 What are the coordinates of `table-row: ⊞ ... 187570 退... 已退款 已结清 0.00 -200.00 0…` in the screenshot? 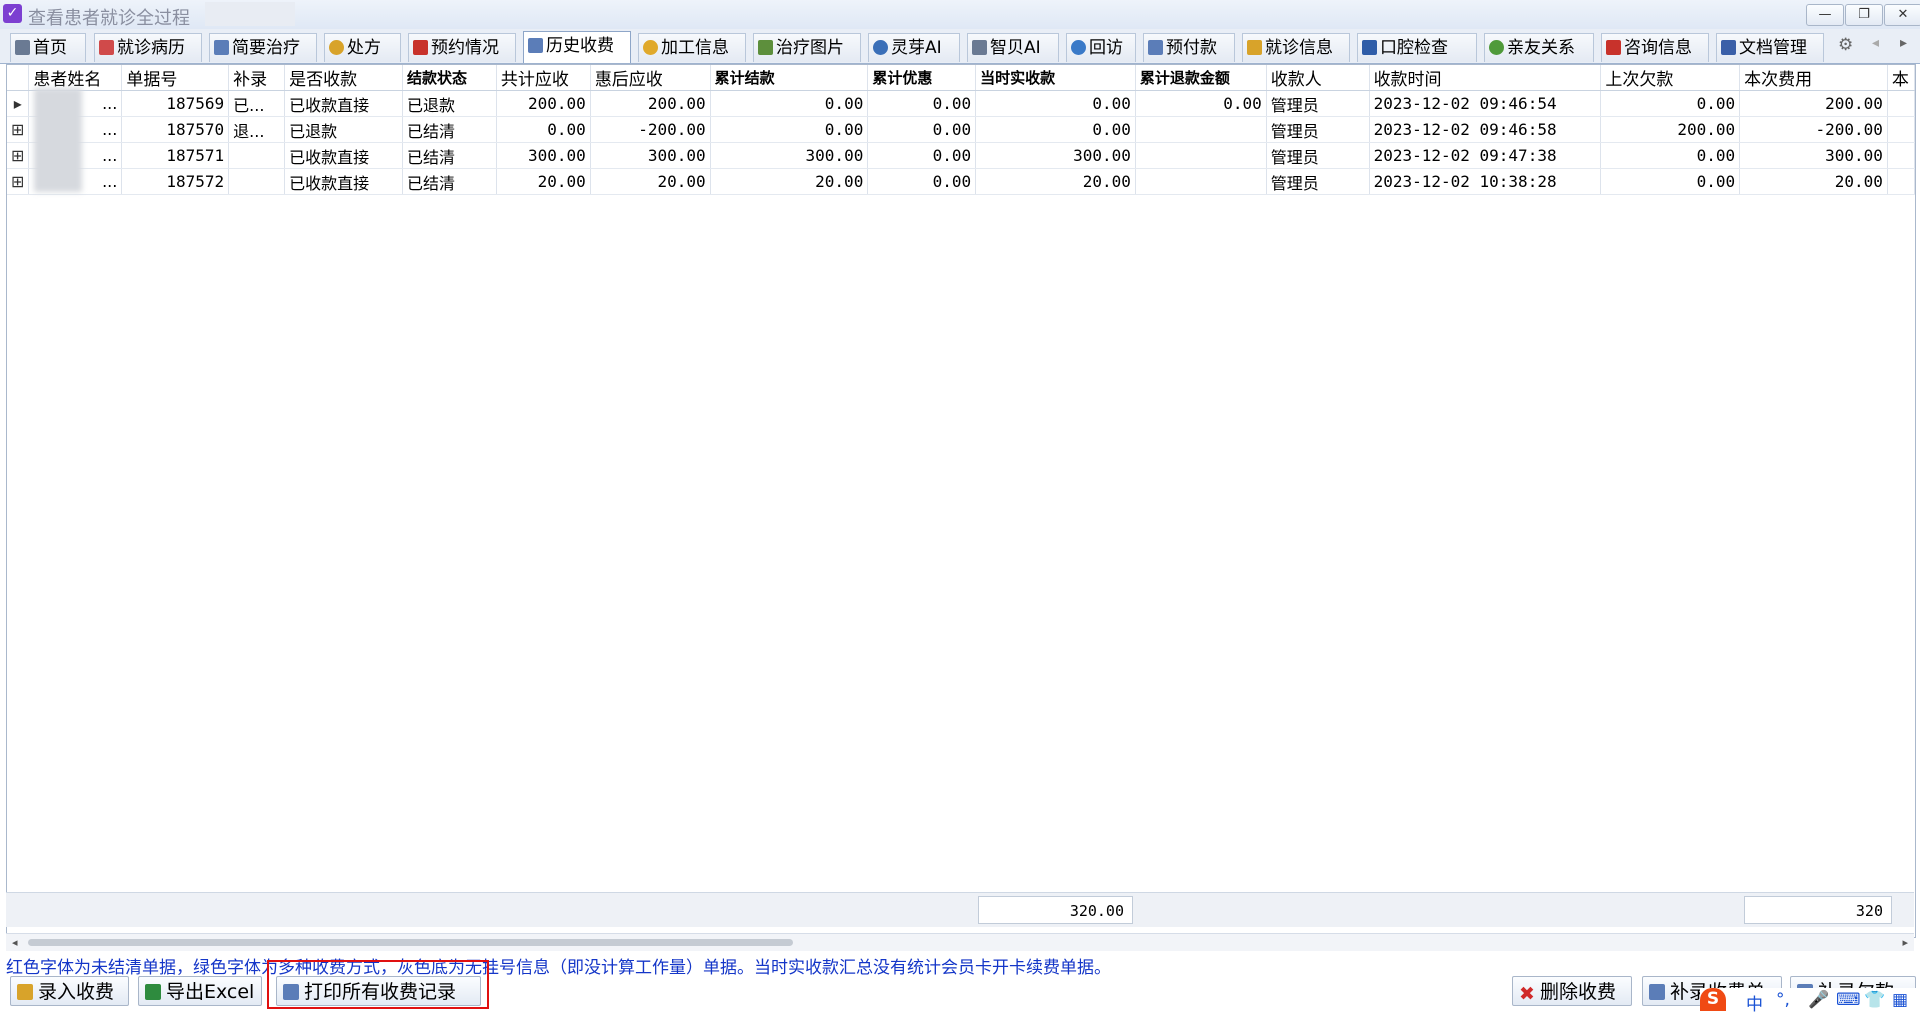 It's located at (961, 129).